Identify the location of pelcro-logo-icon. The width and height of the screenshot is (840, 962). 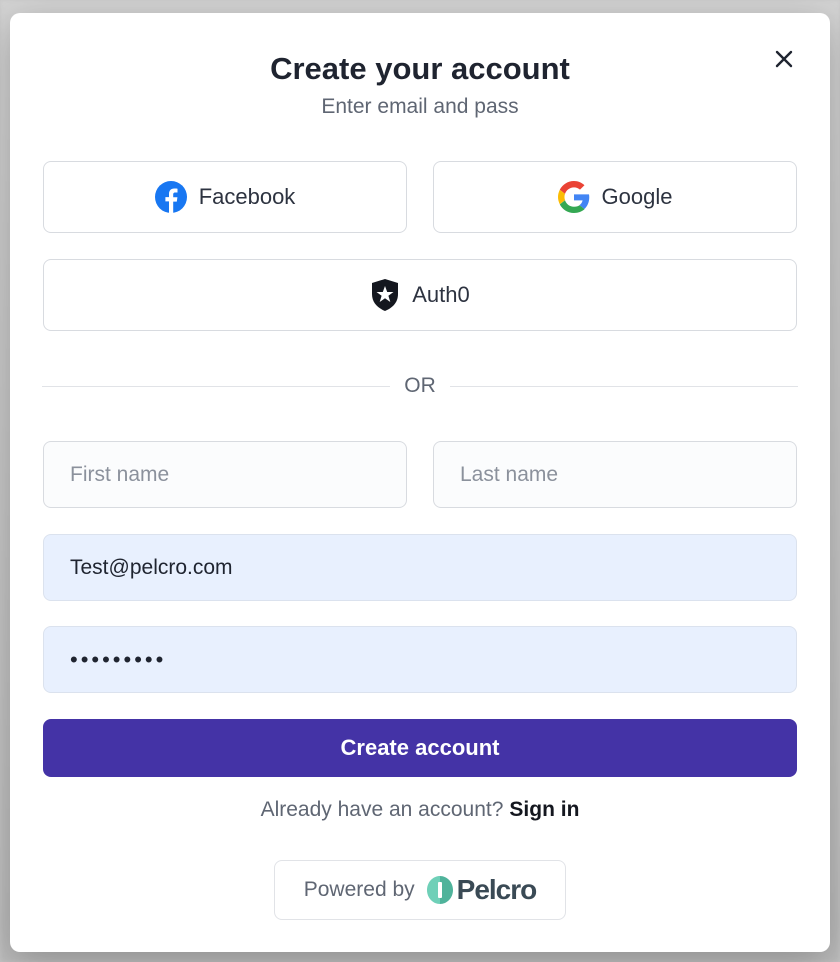
(439, 890).